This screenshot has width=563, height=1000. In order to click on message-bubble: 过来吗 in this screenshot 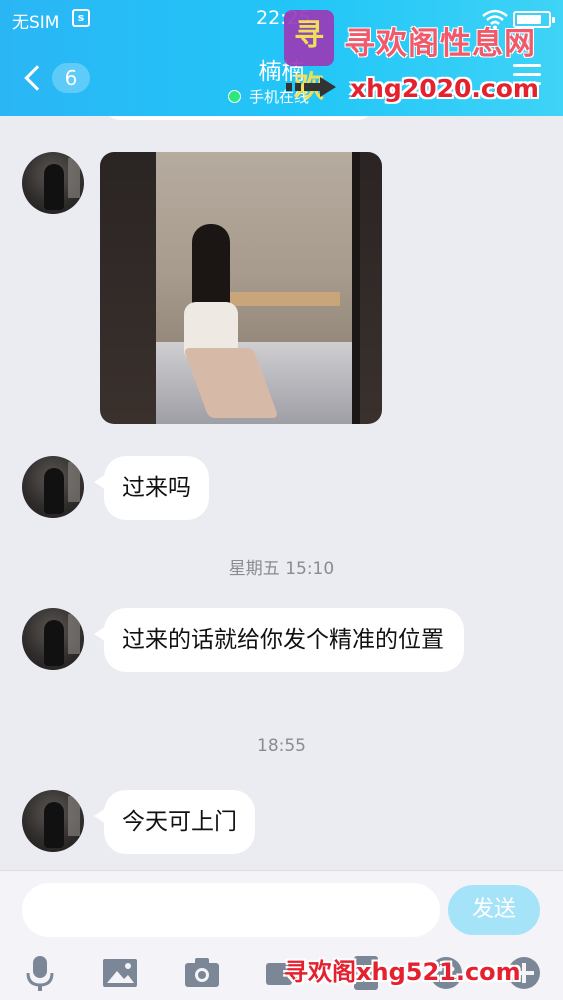, I will do `click(151, 488)`.